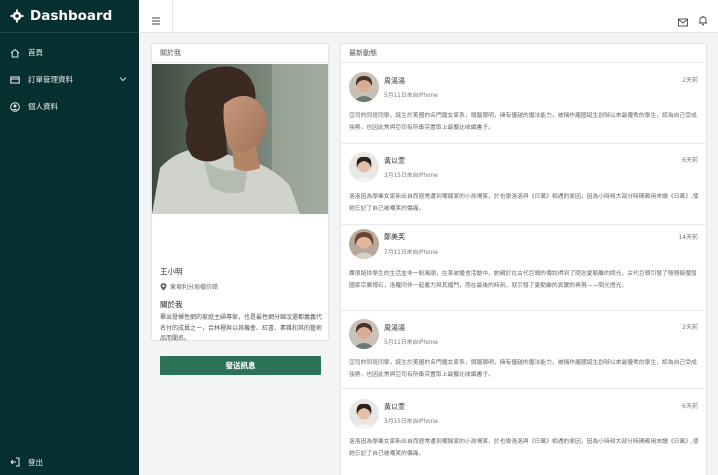  I want to click on profile-card-header: 關於我, so click(240, 53).